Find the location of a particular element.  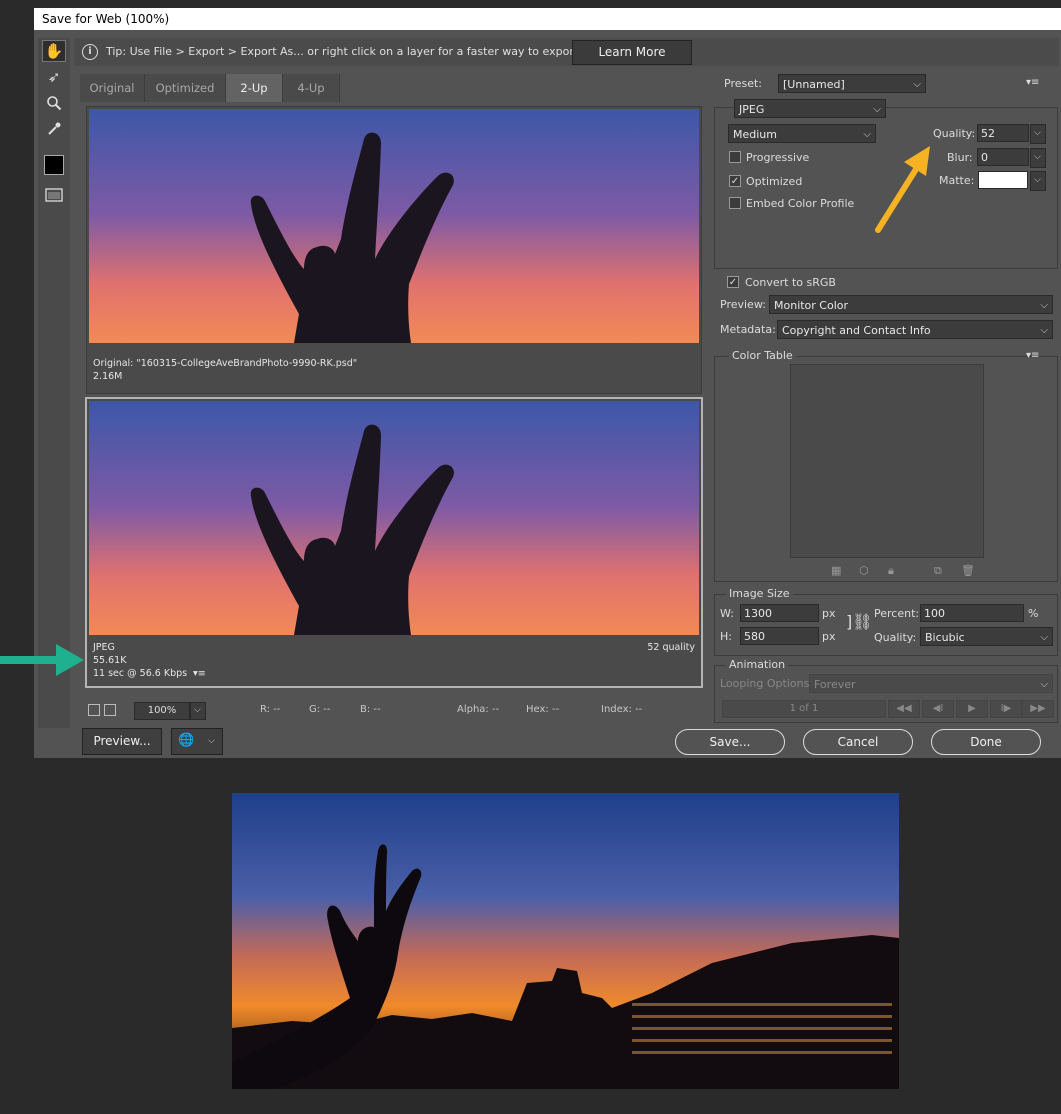

quality-field: 52 is located at coordinates (1003, 133).